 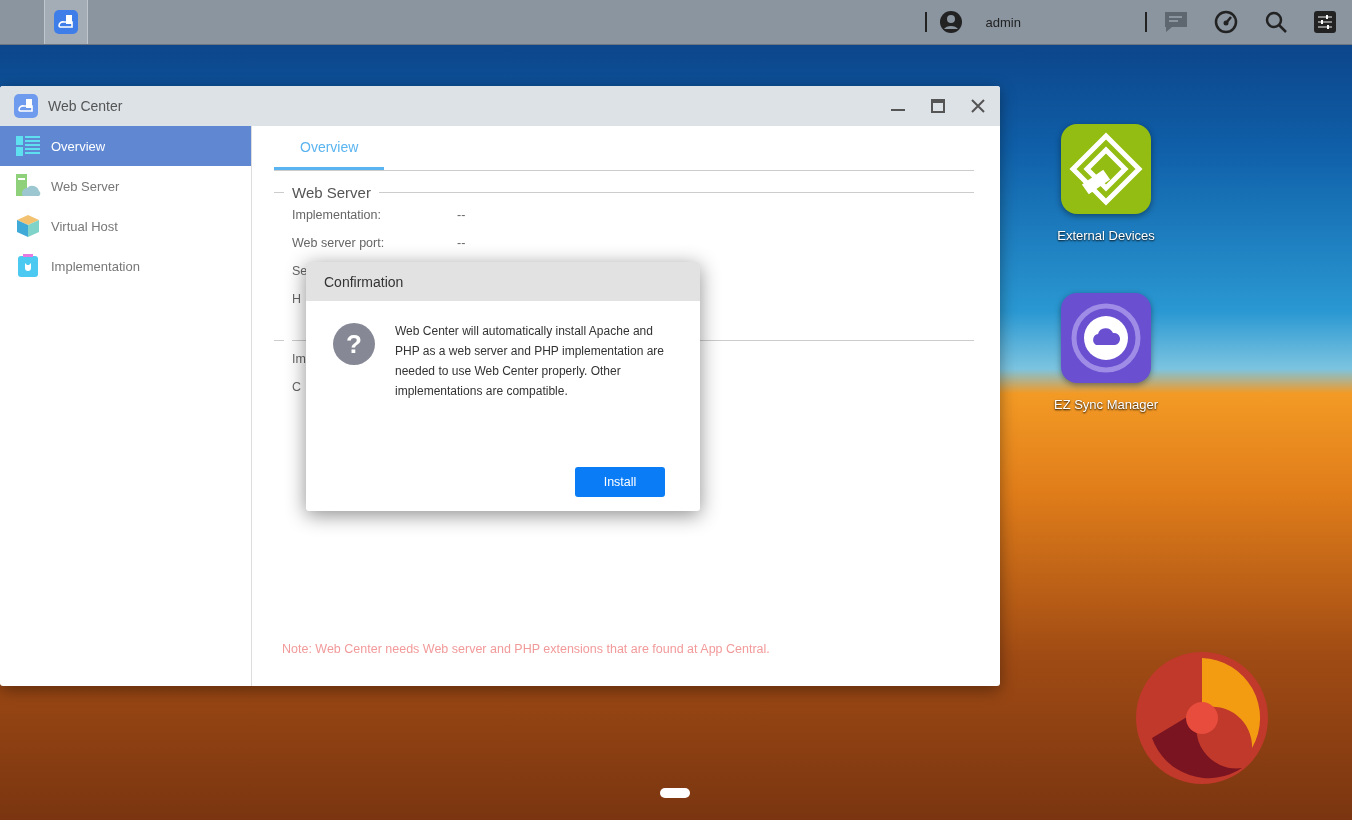 What do you see at coordinates (125, 266) in the screenshot?
I see `sidebar-item: Implementation` at bounding box center [125, 266].